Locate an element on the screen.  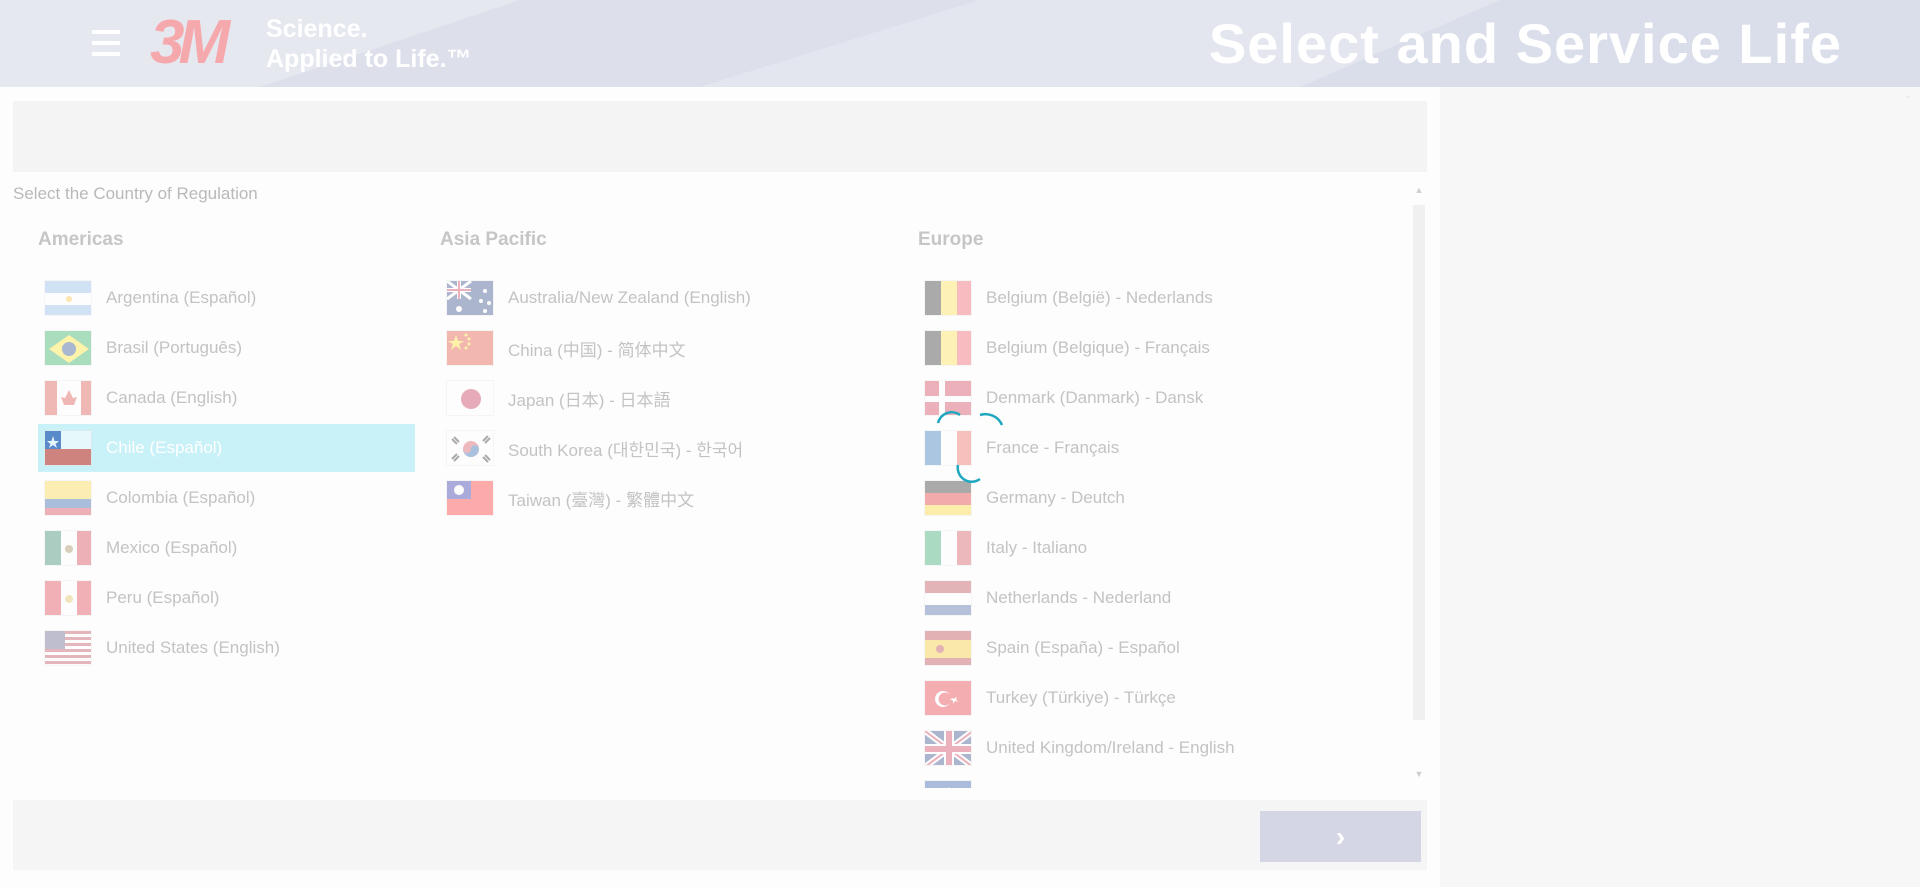
country-option: United Kingdom/Ireland - English is located at coordinates (1128, 748).